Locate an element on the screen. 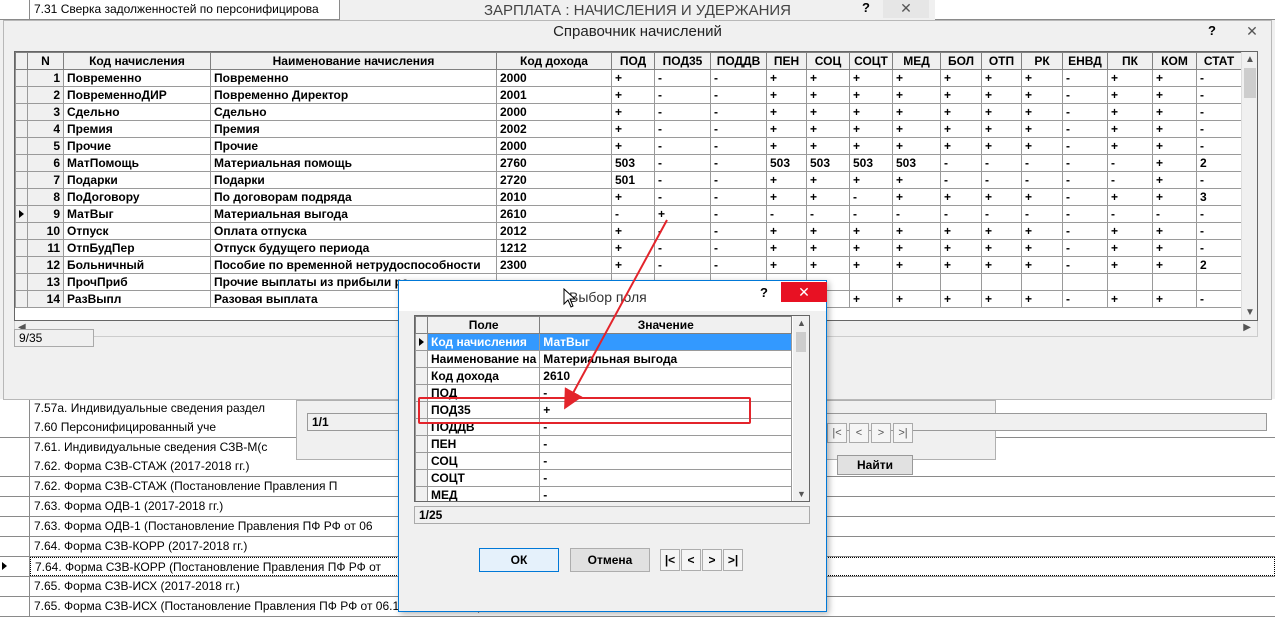 This screenshot has height=617, width=1275. table-cell: 7 is located at coordinates (45, 180).